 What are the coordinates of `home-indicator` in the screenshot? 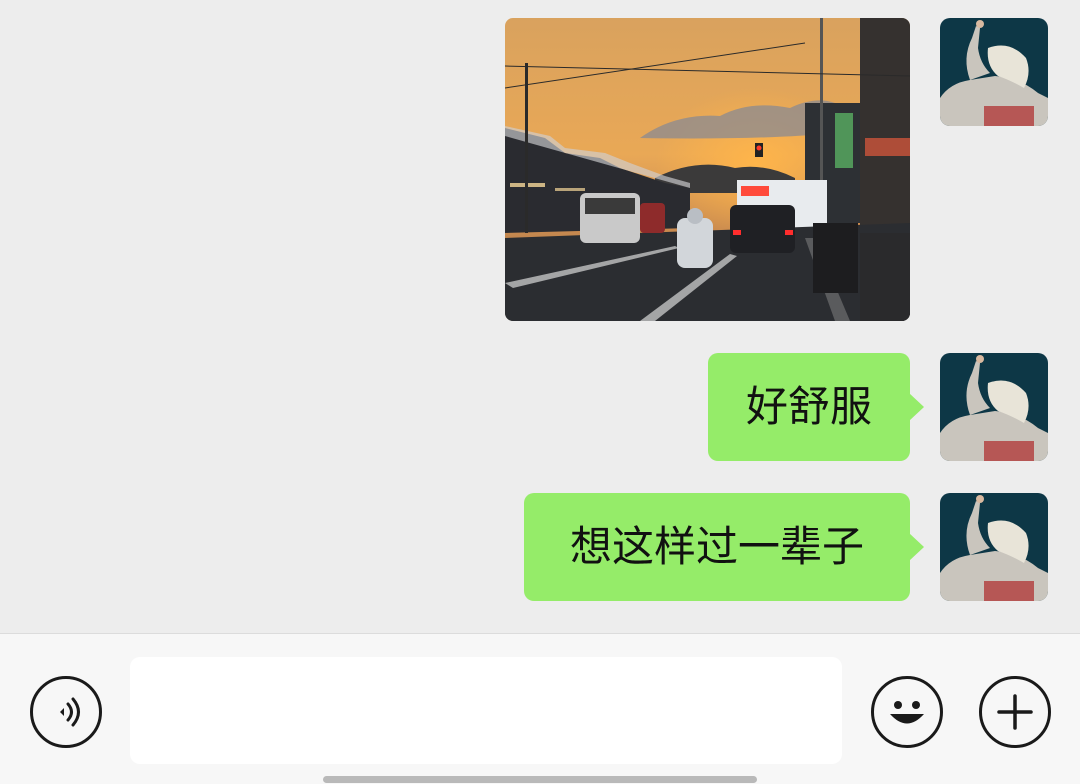 It's located at (540, 779).